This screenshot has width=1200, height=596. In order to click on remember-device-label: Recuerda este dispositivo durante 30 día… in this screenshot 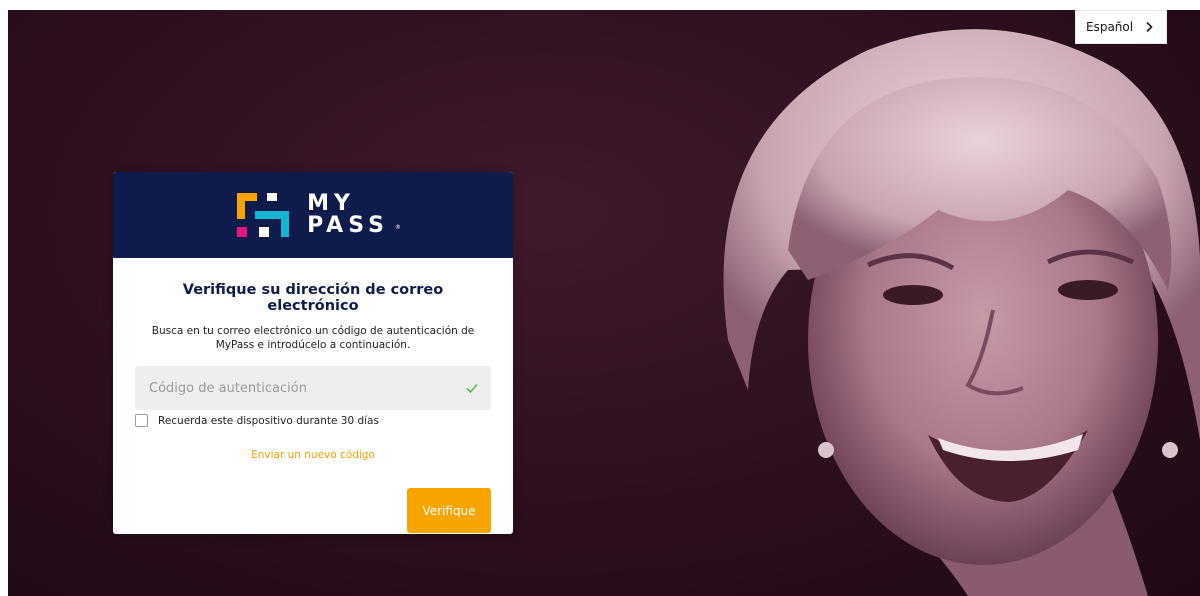, I will do `click(268, 420)`.